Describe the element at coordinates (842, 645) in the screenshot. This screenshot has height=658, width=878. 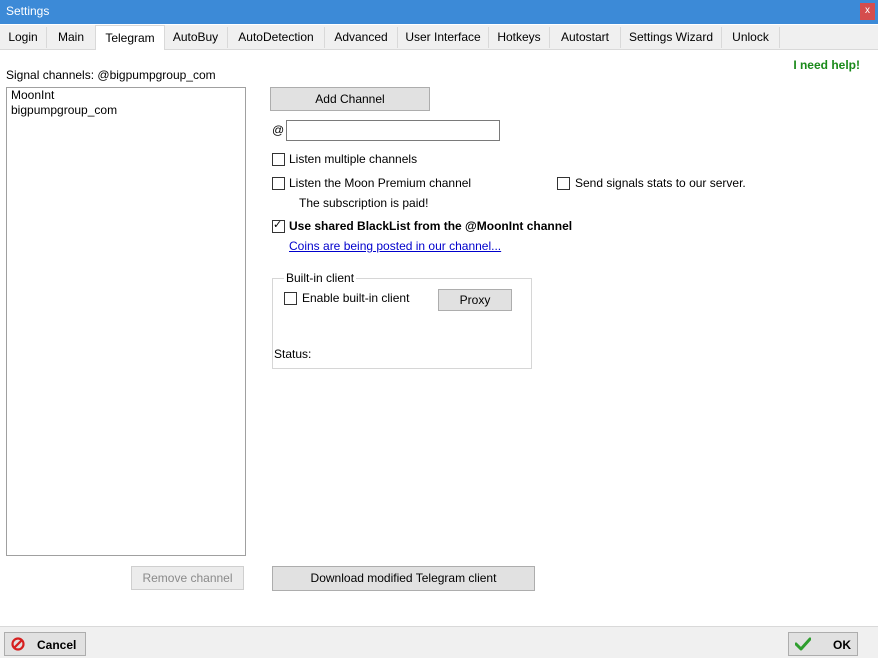
I see `ok-label: OK` at that location.